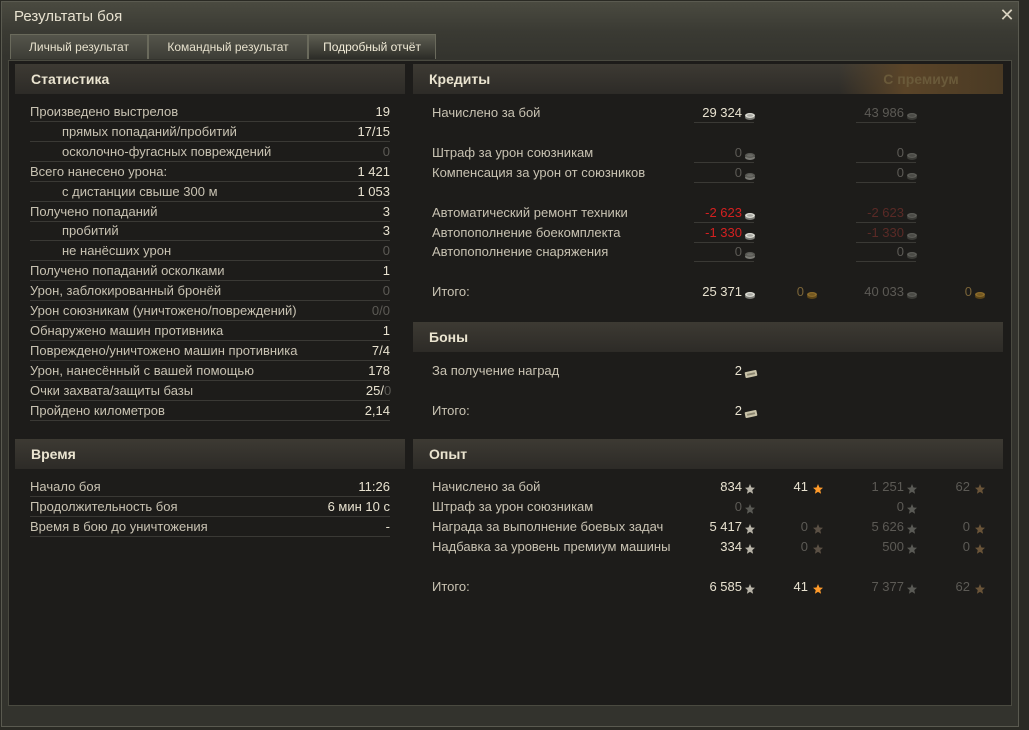  Describe the element at coordinates (372, 46) in the screenshot. I see `tab-detailed-report: Подробный отчёт` at that location.